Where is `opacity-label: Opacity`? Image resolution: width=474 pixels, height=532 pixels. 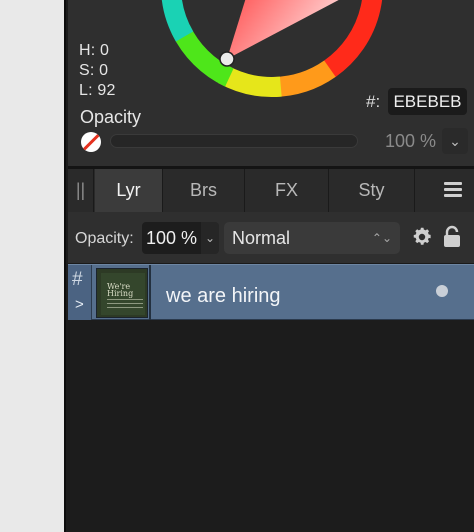 opacity-label: Opacity is located at coordinates (111, 117).